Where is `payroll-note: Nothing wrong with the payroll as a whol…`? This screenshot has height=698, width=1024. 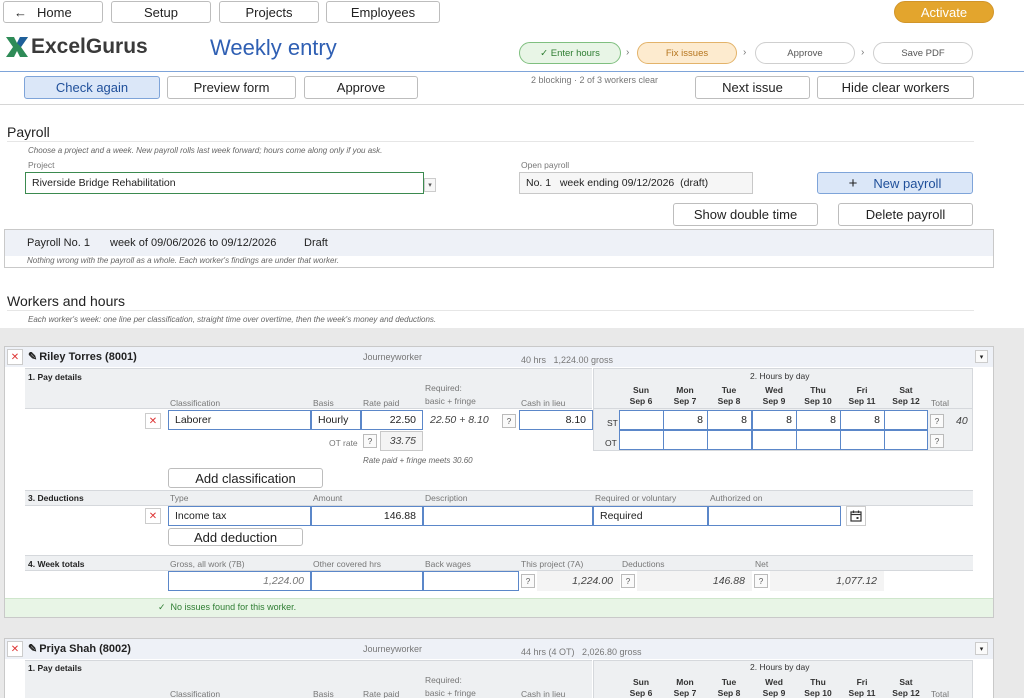
payroll-note: Nothing wrong with the payroll as a whol… is located at coordinates (183, 260).